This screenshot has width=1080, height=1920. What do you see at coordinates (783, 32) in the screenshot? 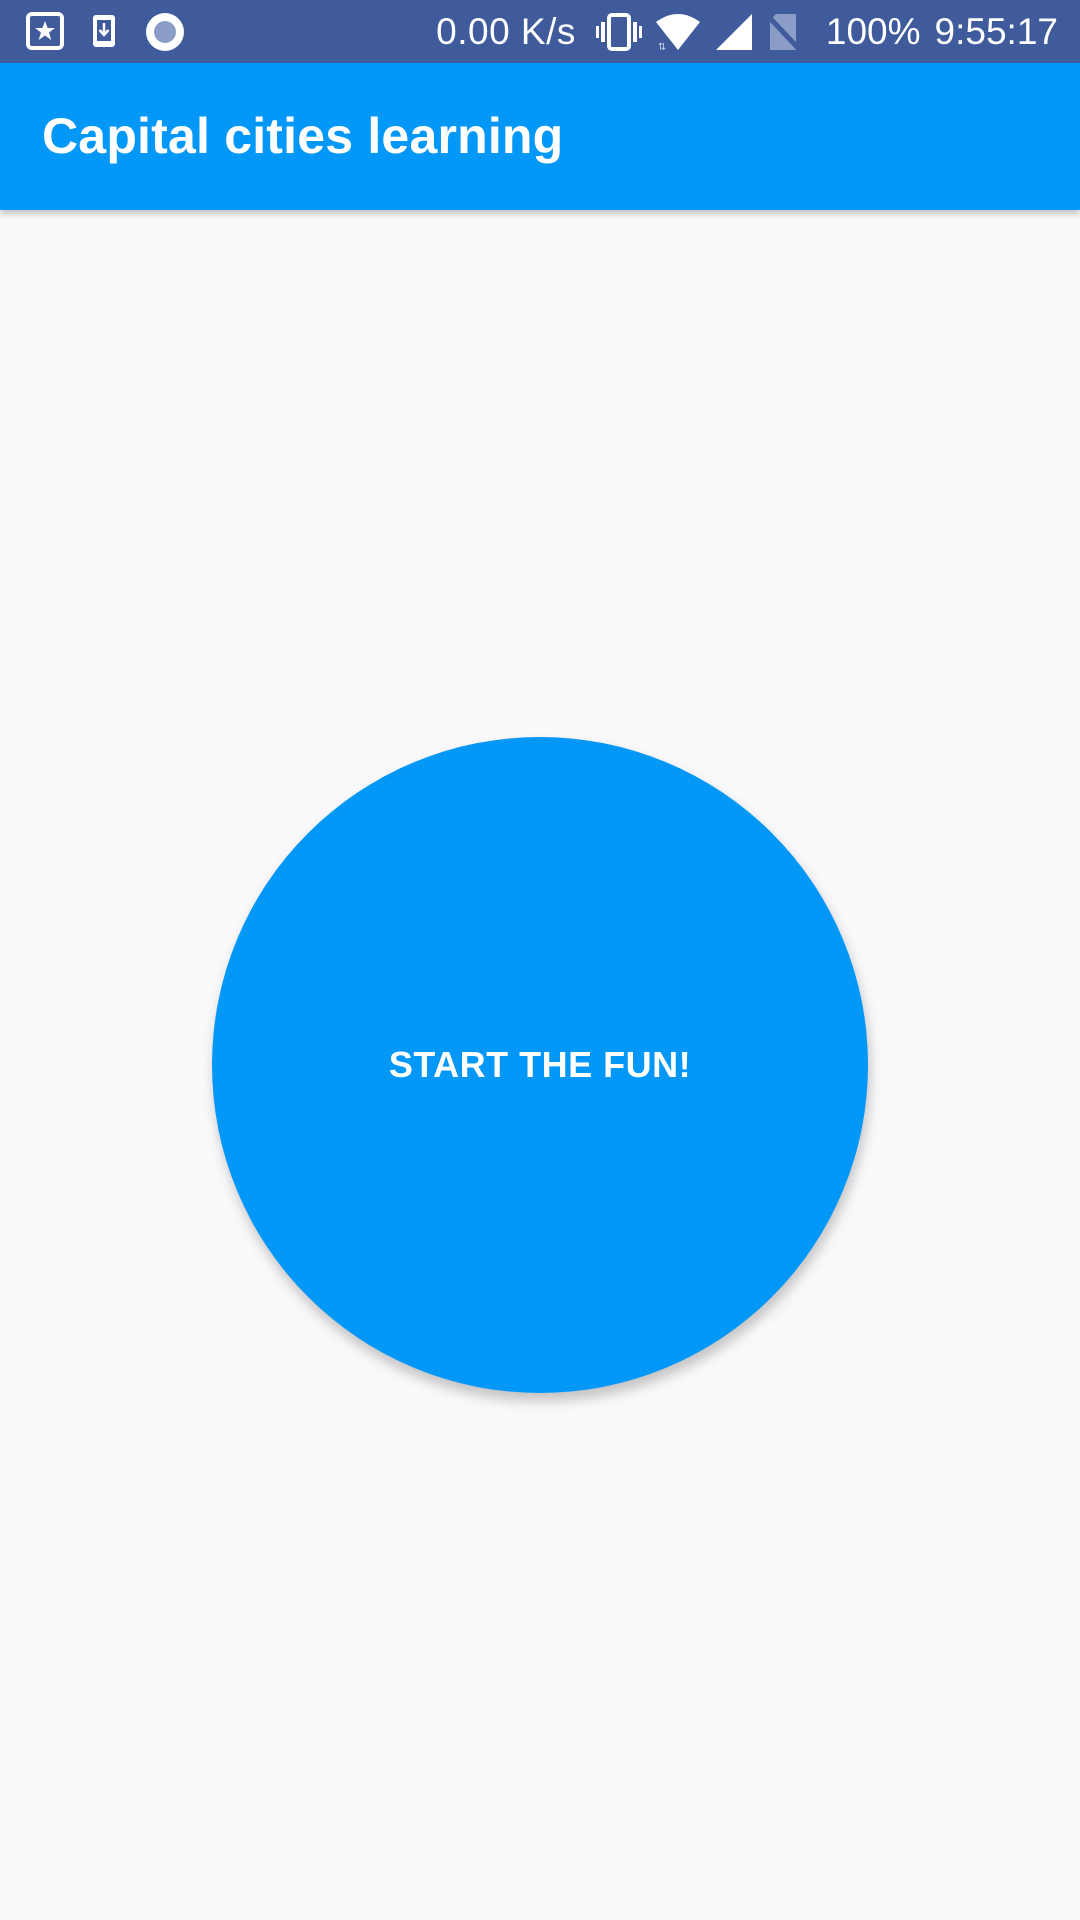
I see `no-sim-icon` at bounding box center [783, 32].